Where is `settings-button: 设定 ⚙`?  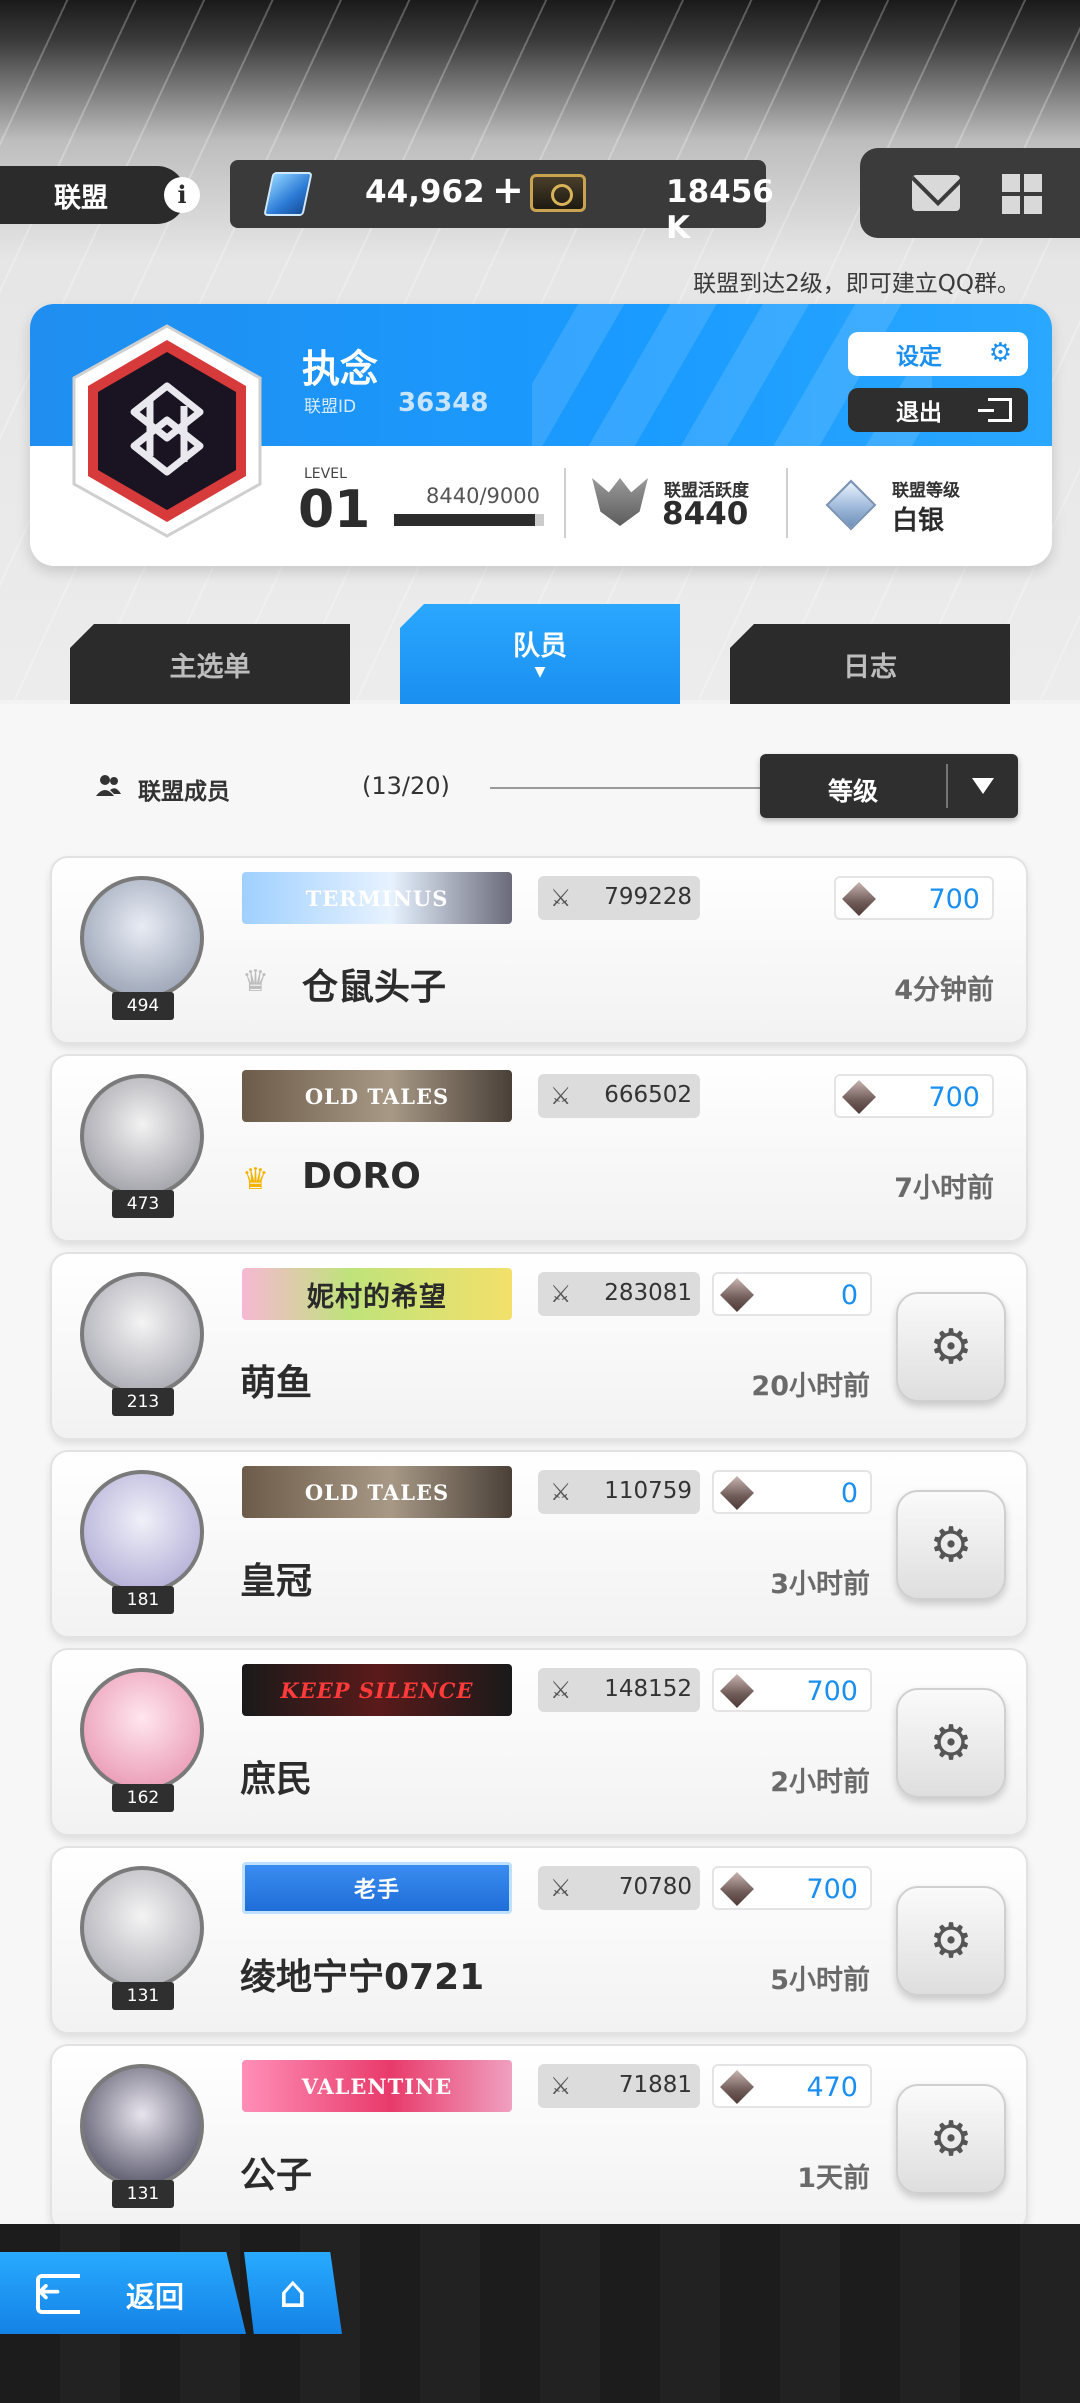 settings-button: 设定 ⚙ is located at coordinates (938, 354).